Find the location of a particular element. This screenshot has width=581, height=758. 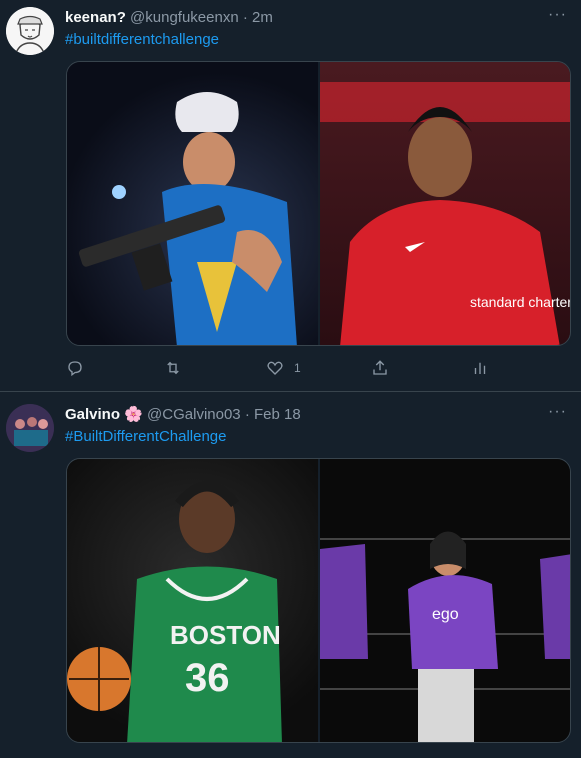

author-handle: @CGalvino03 is located at coordinates (194, 414).